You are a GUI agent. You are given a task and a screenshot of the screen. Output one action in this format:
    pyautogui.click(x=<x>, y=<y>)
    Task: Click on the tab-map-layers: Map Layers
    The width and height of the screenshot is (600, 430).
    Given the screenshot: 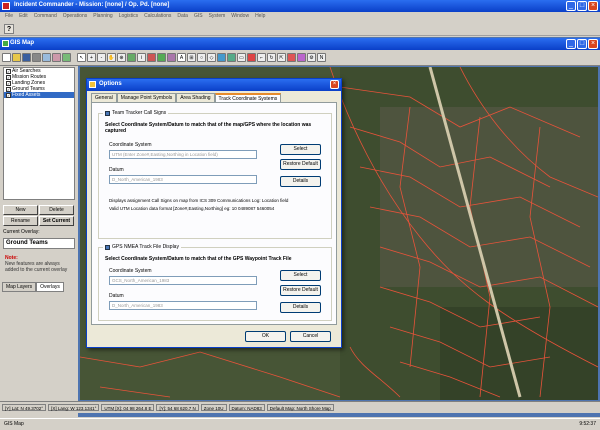 What is the action you would take?
    pyautogui.click(x=19, y=287)
    